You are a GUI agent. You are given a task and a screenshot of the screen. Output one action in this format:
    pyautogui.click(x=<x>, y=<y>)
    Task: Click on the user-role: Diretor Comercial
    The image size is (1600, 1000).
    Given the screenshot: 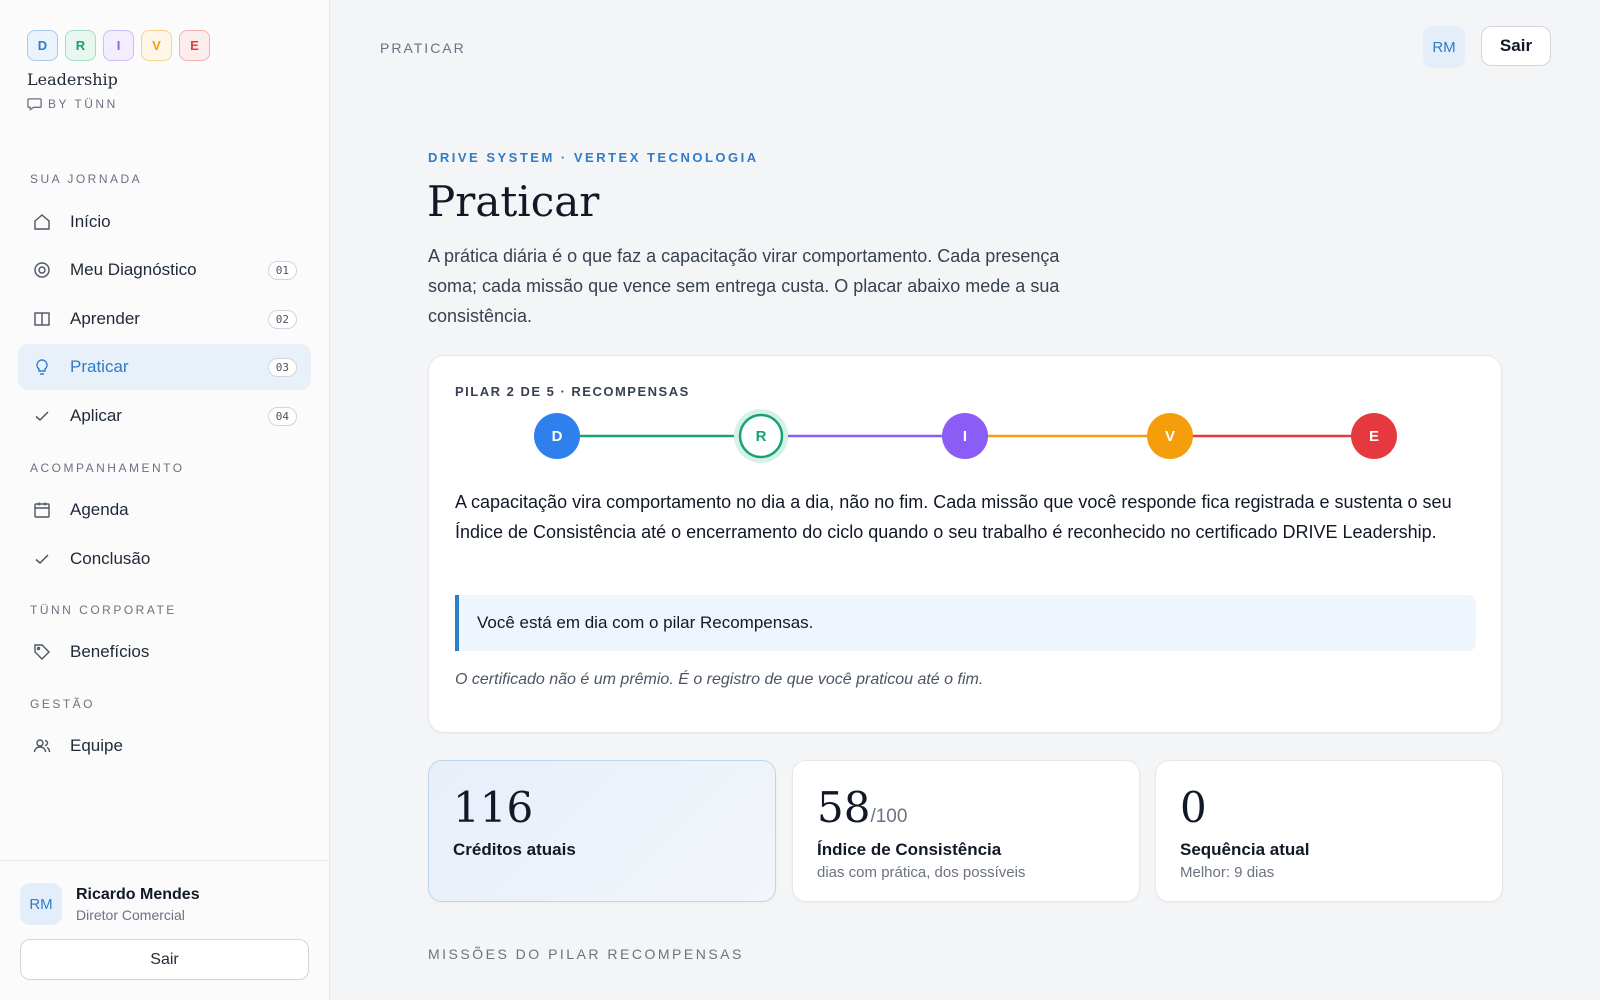 What is the action you would take?
    pyautogui.click(x=130, y=914)
    